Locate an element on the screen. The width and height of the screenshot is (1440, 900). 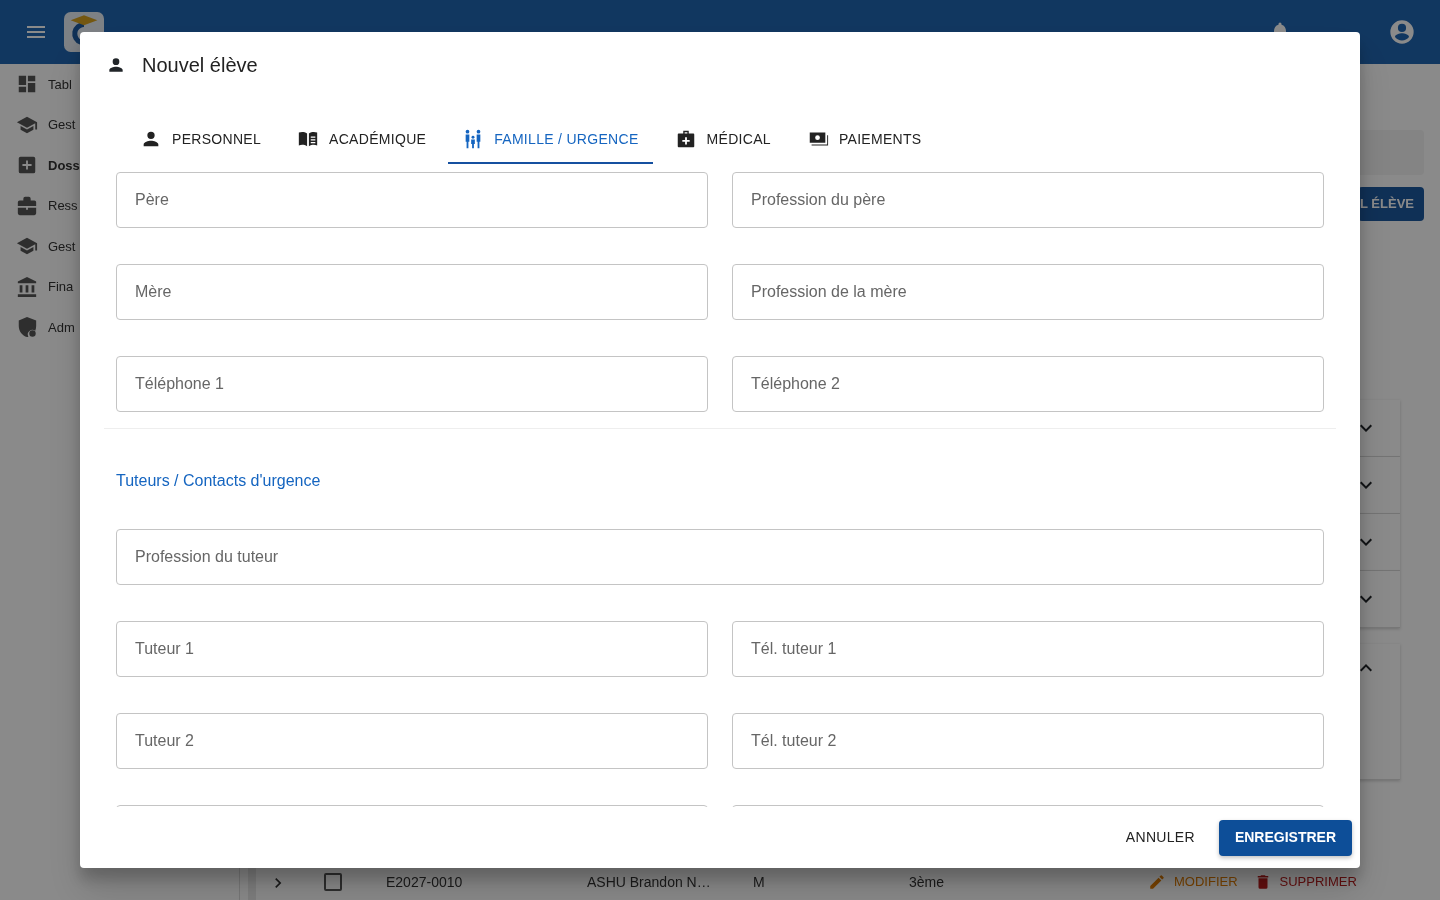
table-cell-text: E2027-0010 is located at coordinates (424, 882).